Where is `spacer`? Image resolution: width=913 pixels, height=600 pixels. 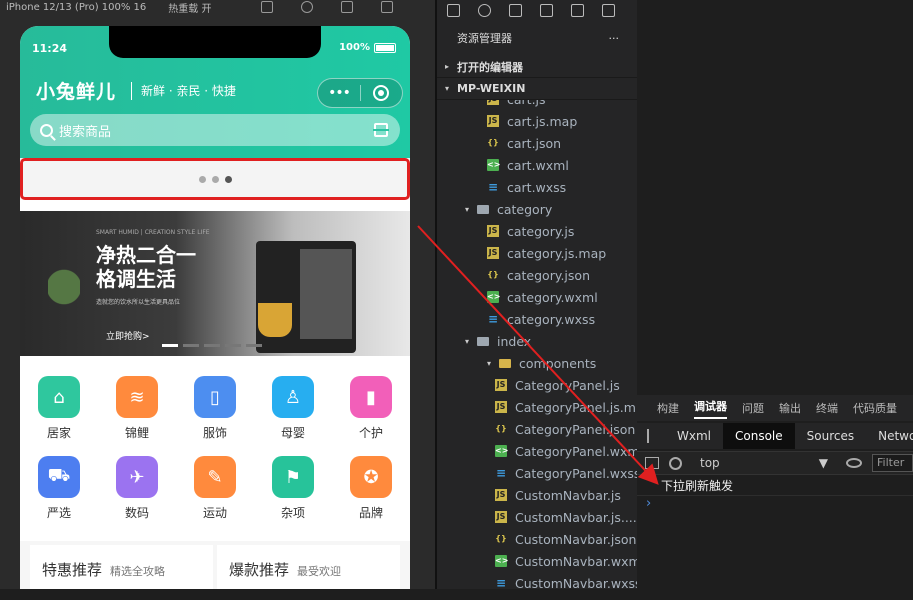 spacer is located at coordinates (215, 205).